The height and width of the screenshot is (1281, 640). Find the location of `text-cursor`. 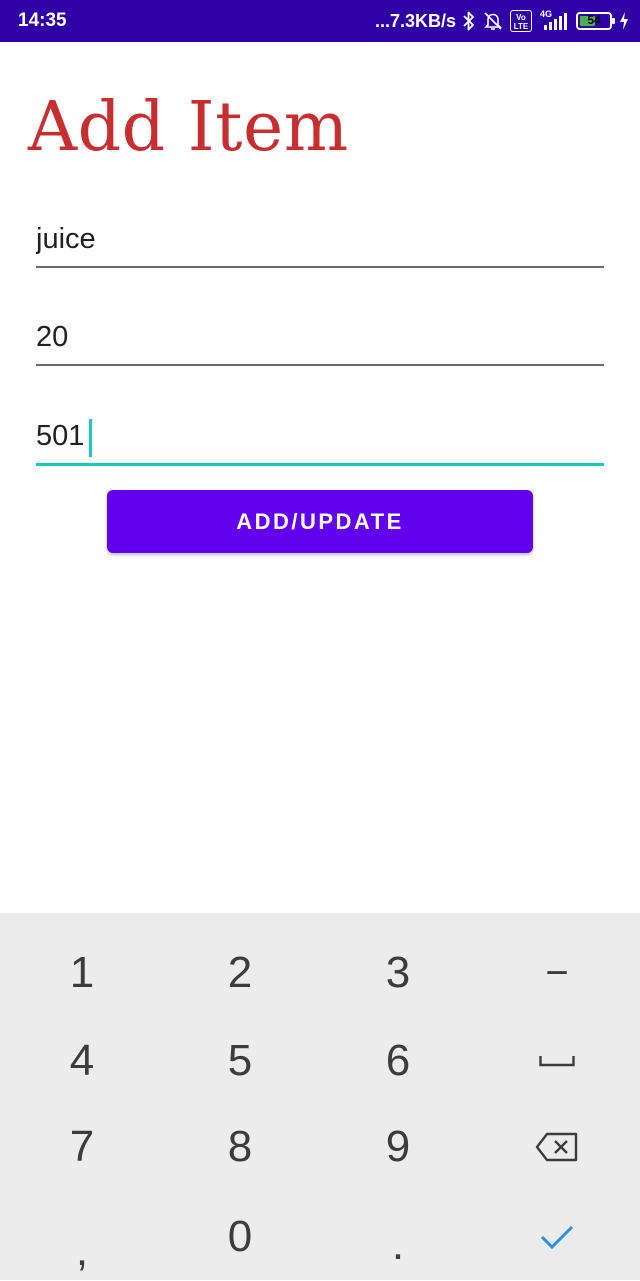

text-cursor is located at coordinates (90, 438).